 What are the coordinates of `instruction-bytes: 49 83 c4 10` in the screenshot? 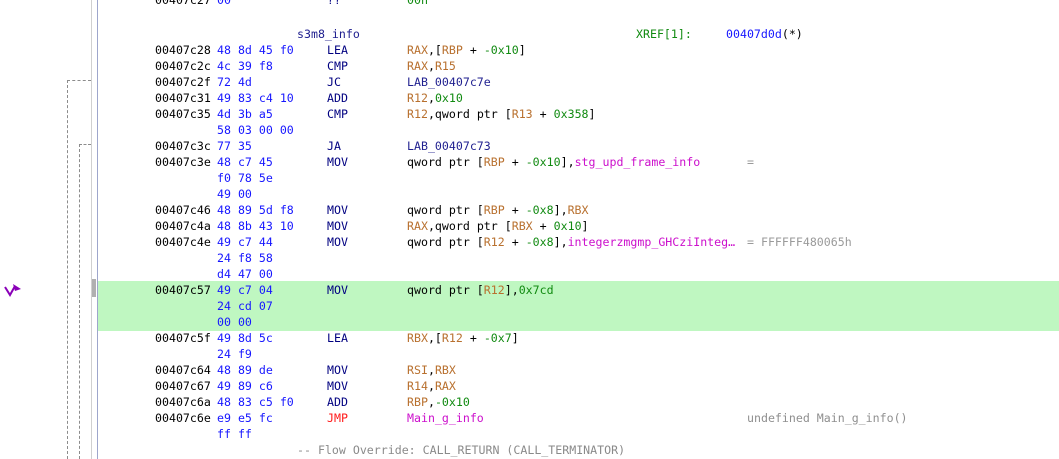 It's located at (255, 98).